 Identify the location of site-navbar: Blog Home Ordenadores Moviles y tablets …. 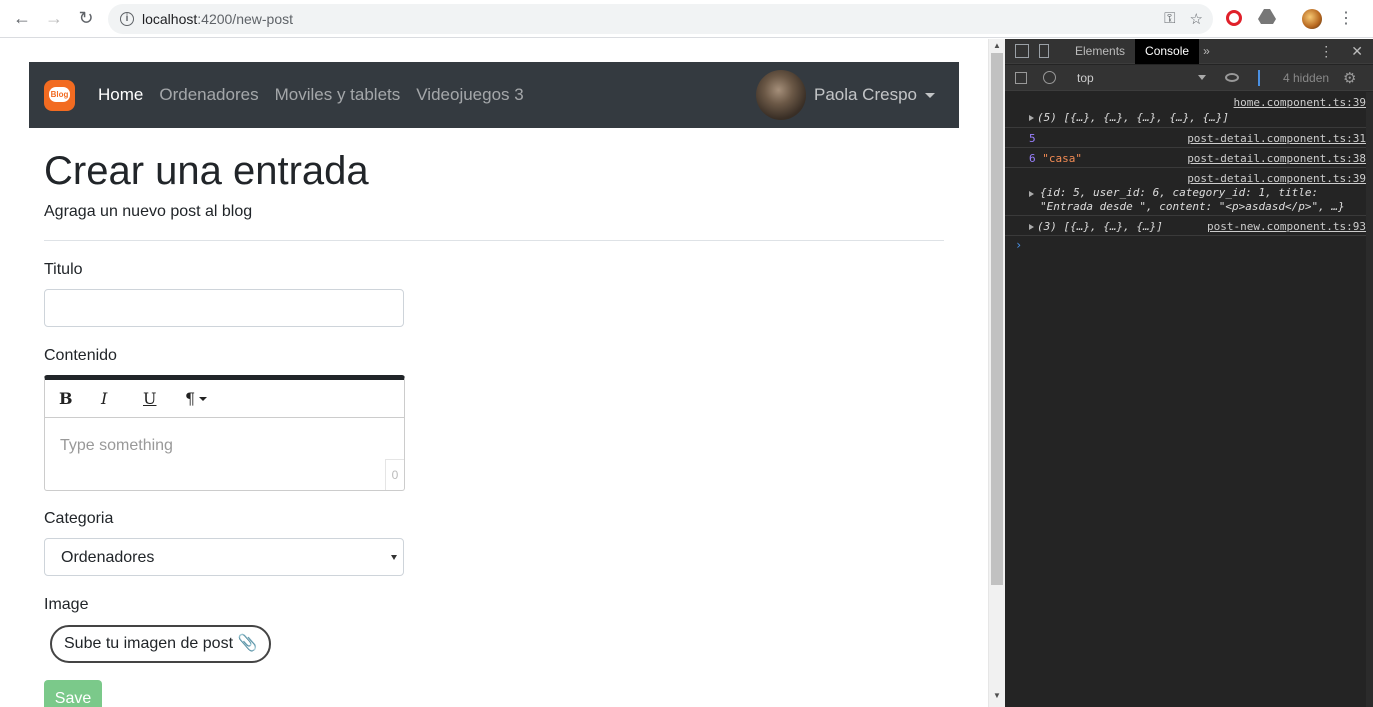
(494, 95).